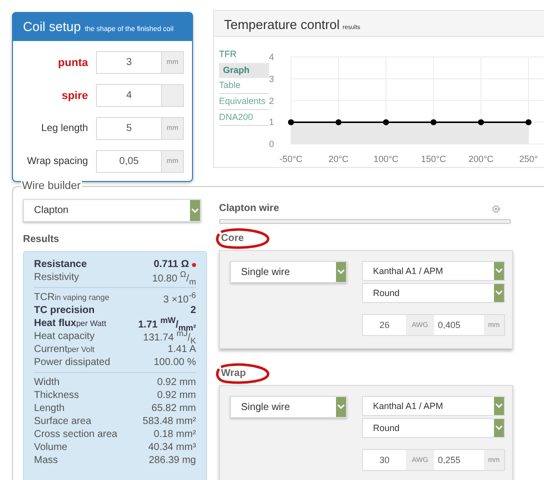  I want to click on result-value: 286.39 mg, so click(172, 460).